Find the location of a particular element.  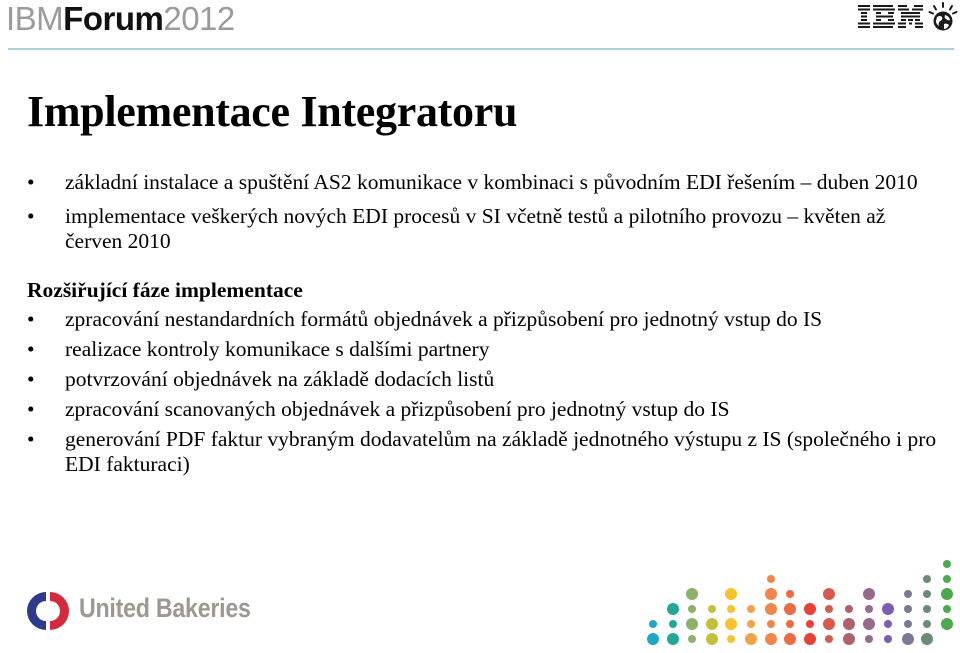

section-heading: Rozšiřující fáze implementace is located at coordinates (165, 290).